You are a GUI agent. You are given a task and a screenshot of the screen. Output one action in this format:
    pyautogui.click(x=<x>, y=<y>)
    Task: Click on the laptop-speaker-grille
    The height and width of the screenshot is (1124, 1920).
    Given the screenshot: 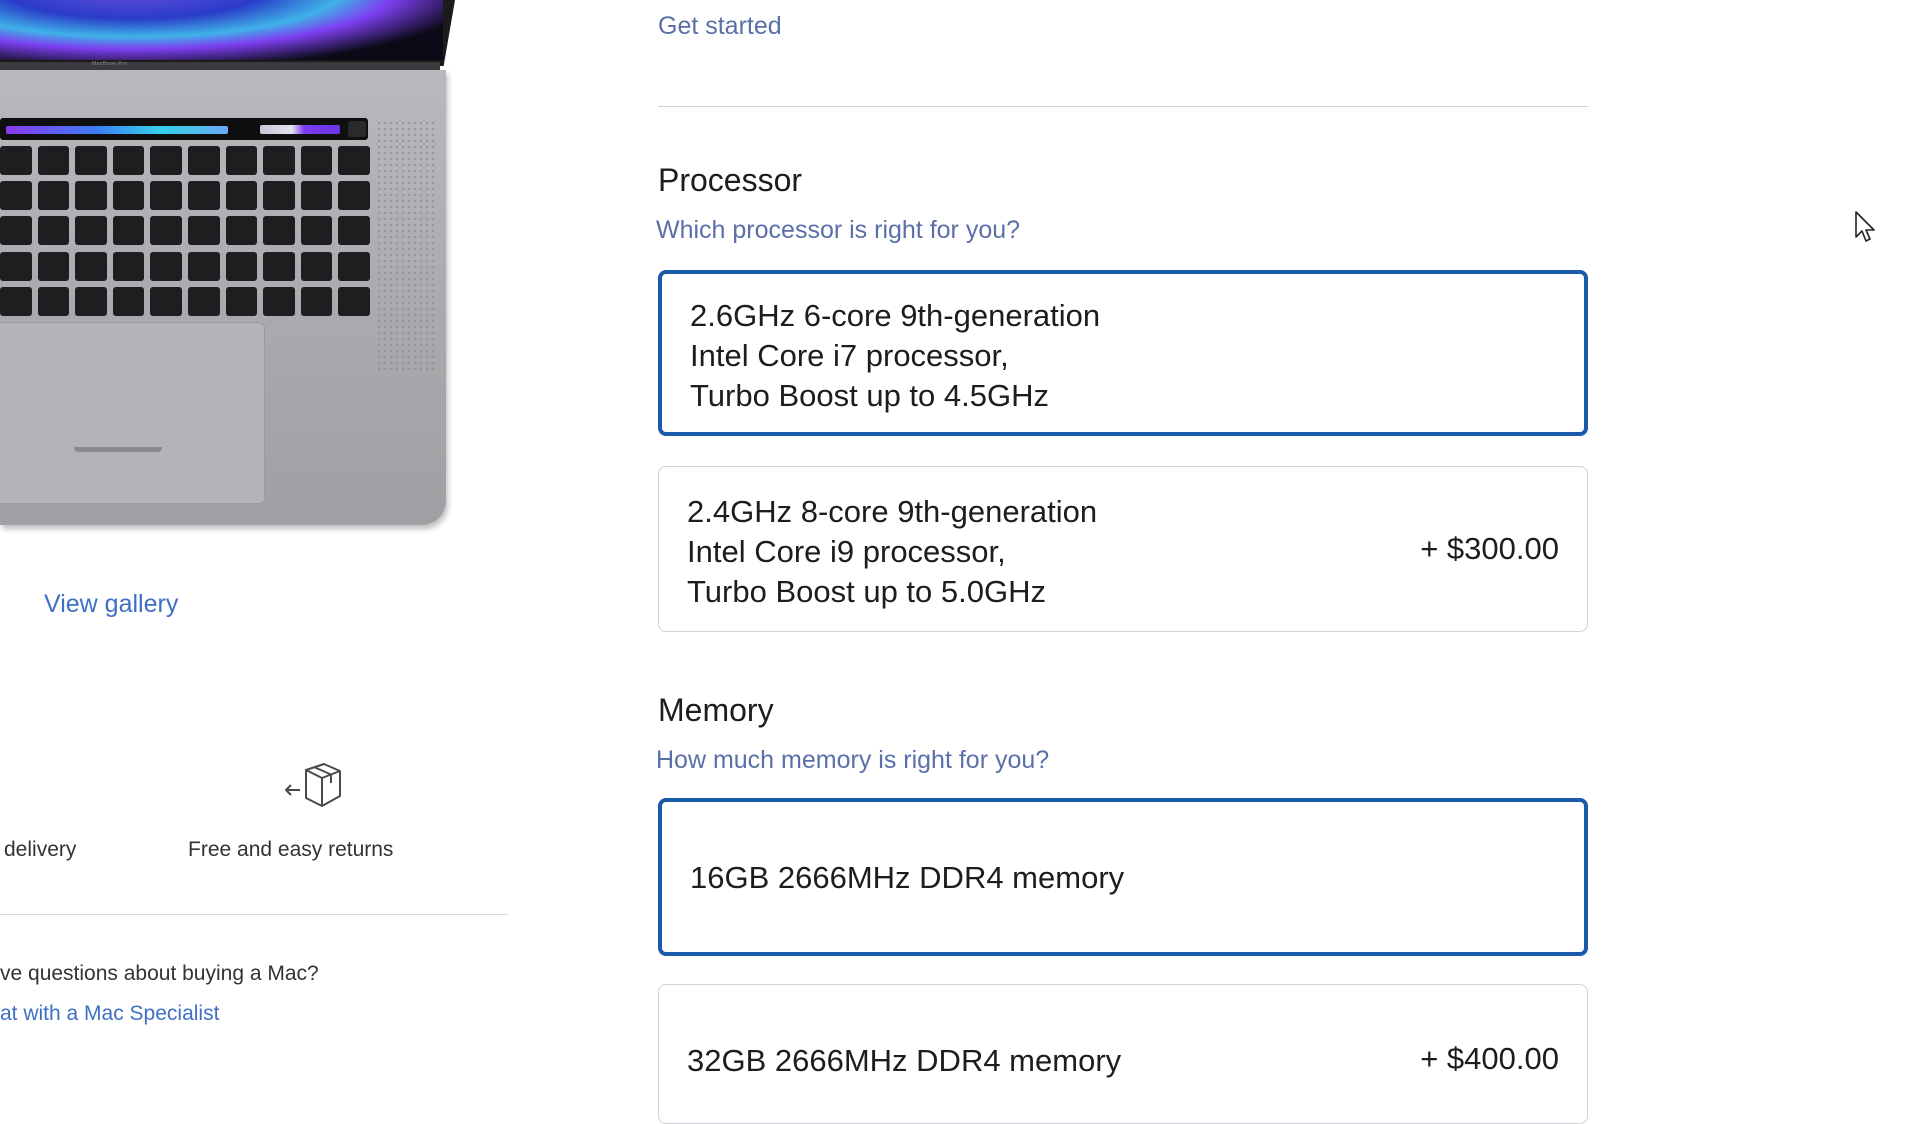 What is the action you would take?
    pyautogui.click(x=406, y=245)
    